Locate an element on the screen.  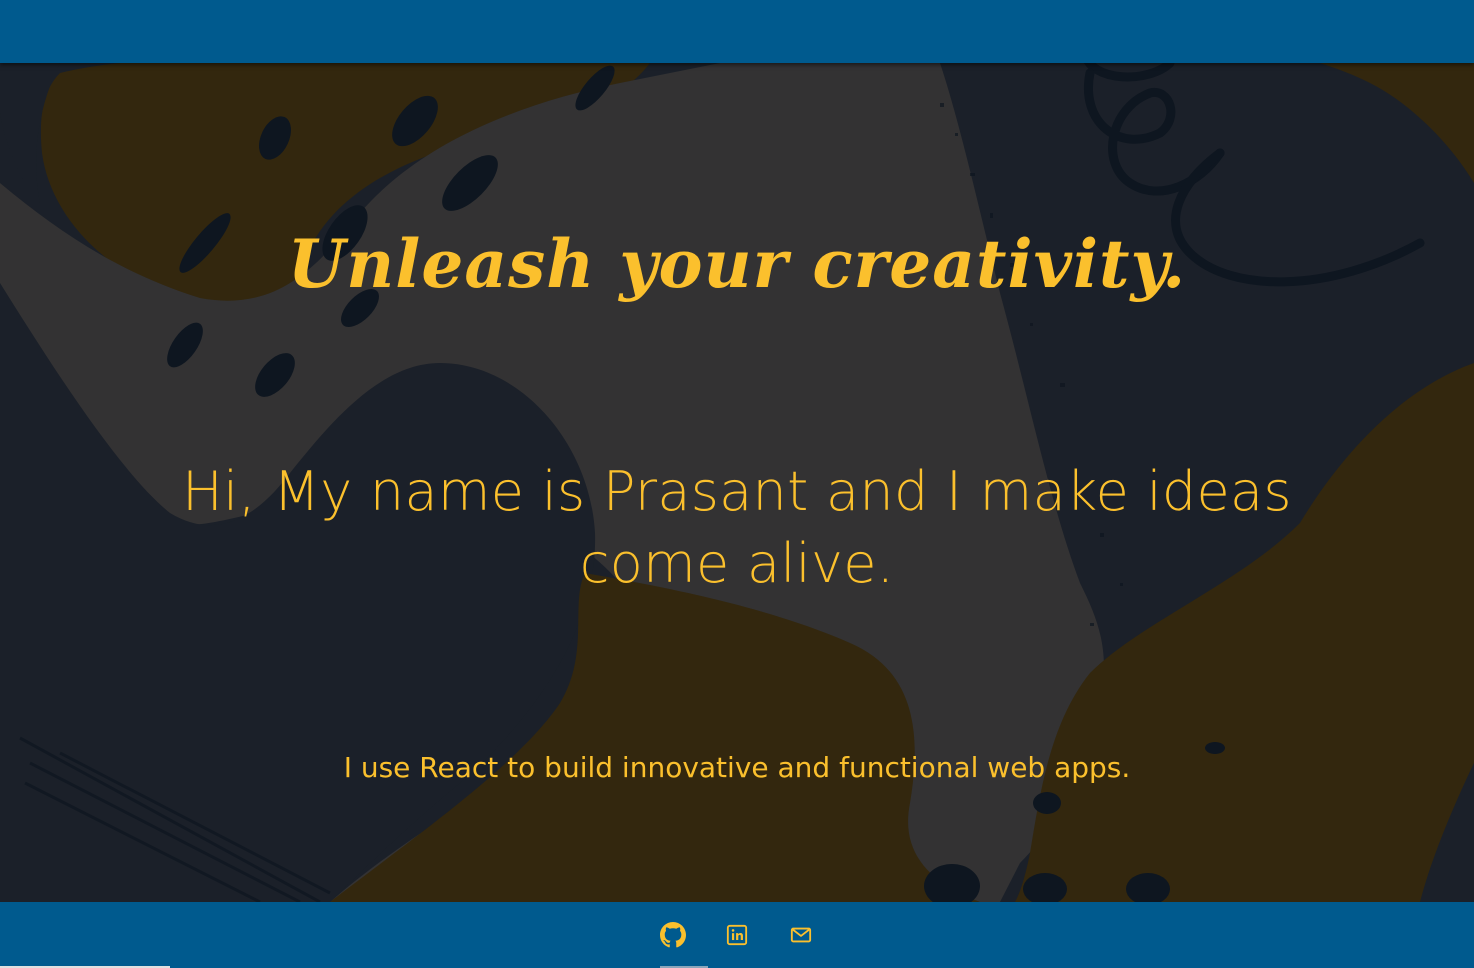
social-links is located at coordinates (737, 935).